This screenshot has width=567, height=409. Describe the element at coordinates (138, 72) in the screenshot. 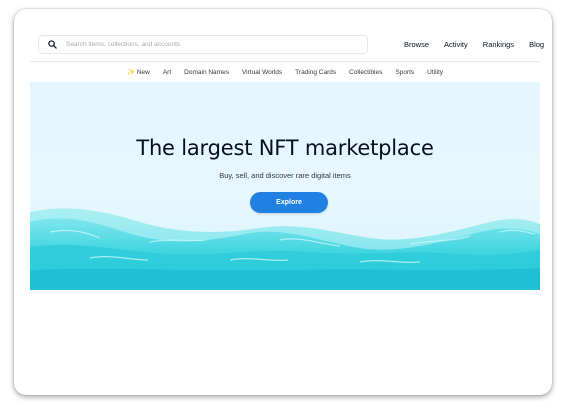

I see `category-new: ✨ New` at that location.